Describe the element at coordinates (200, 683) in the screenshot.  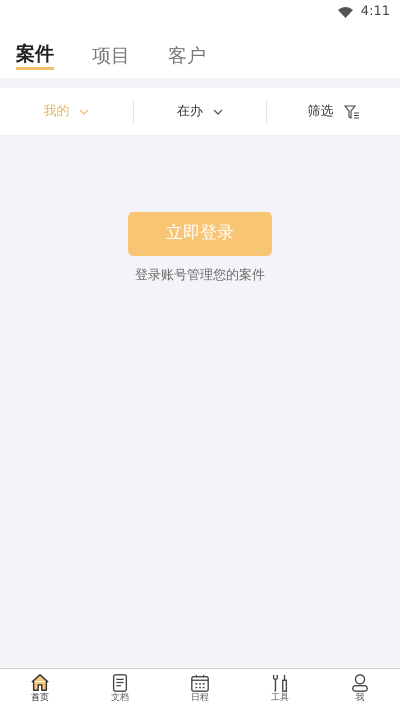
I see `calendar-icon` at that location.